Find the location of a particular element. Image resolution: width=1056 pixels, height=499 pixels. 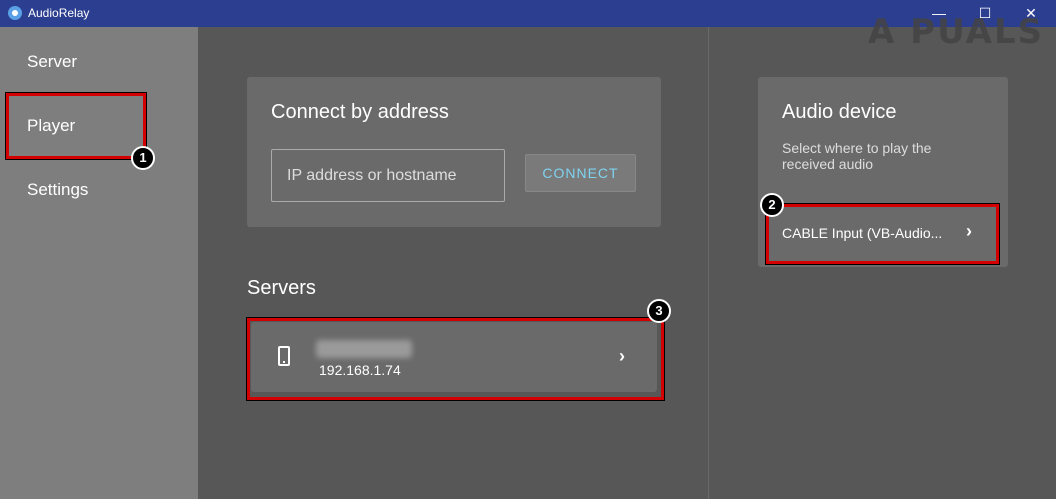

step-badge-3: 3 is located at coordinates (659, 311).